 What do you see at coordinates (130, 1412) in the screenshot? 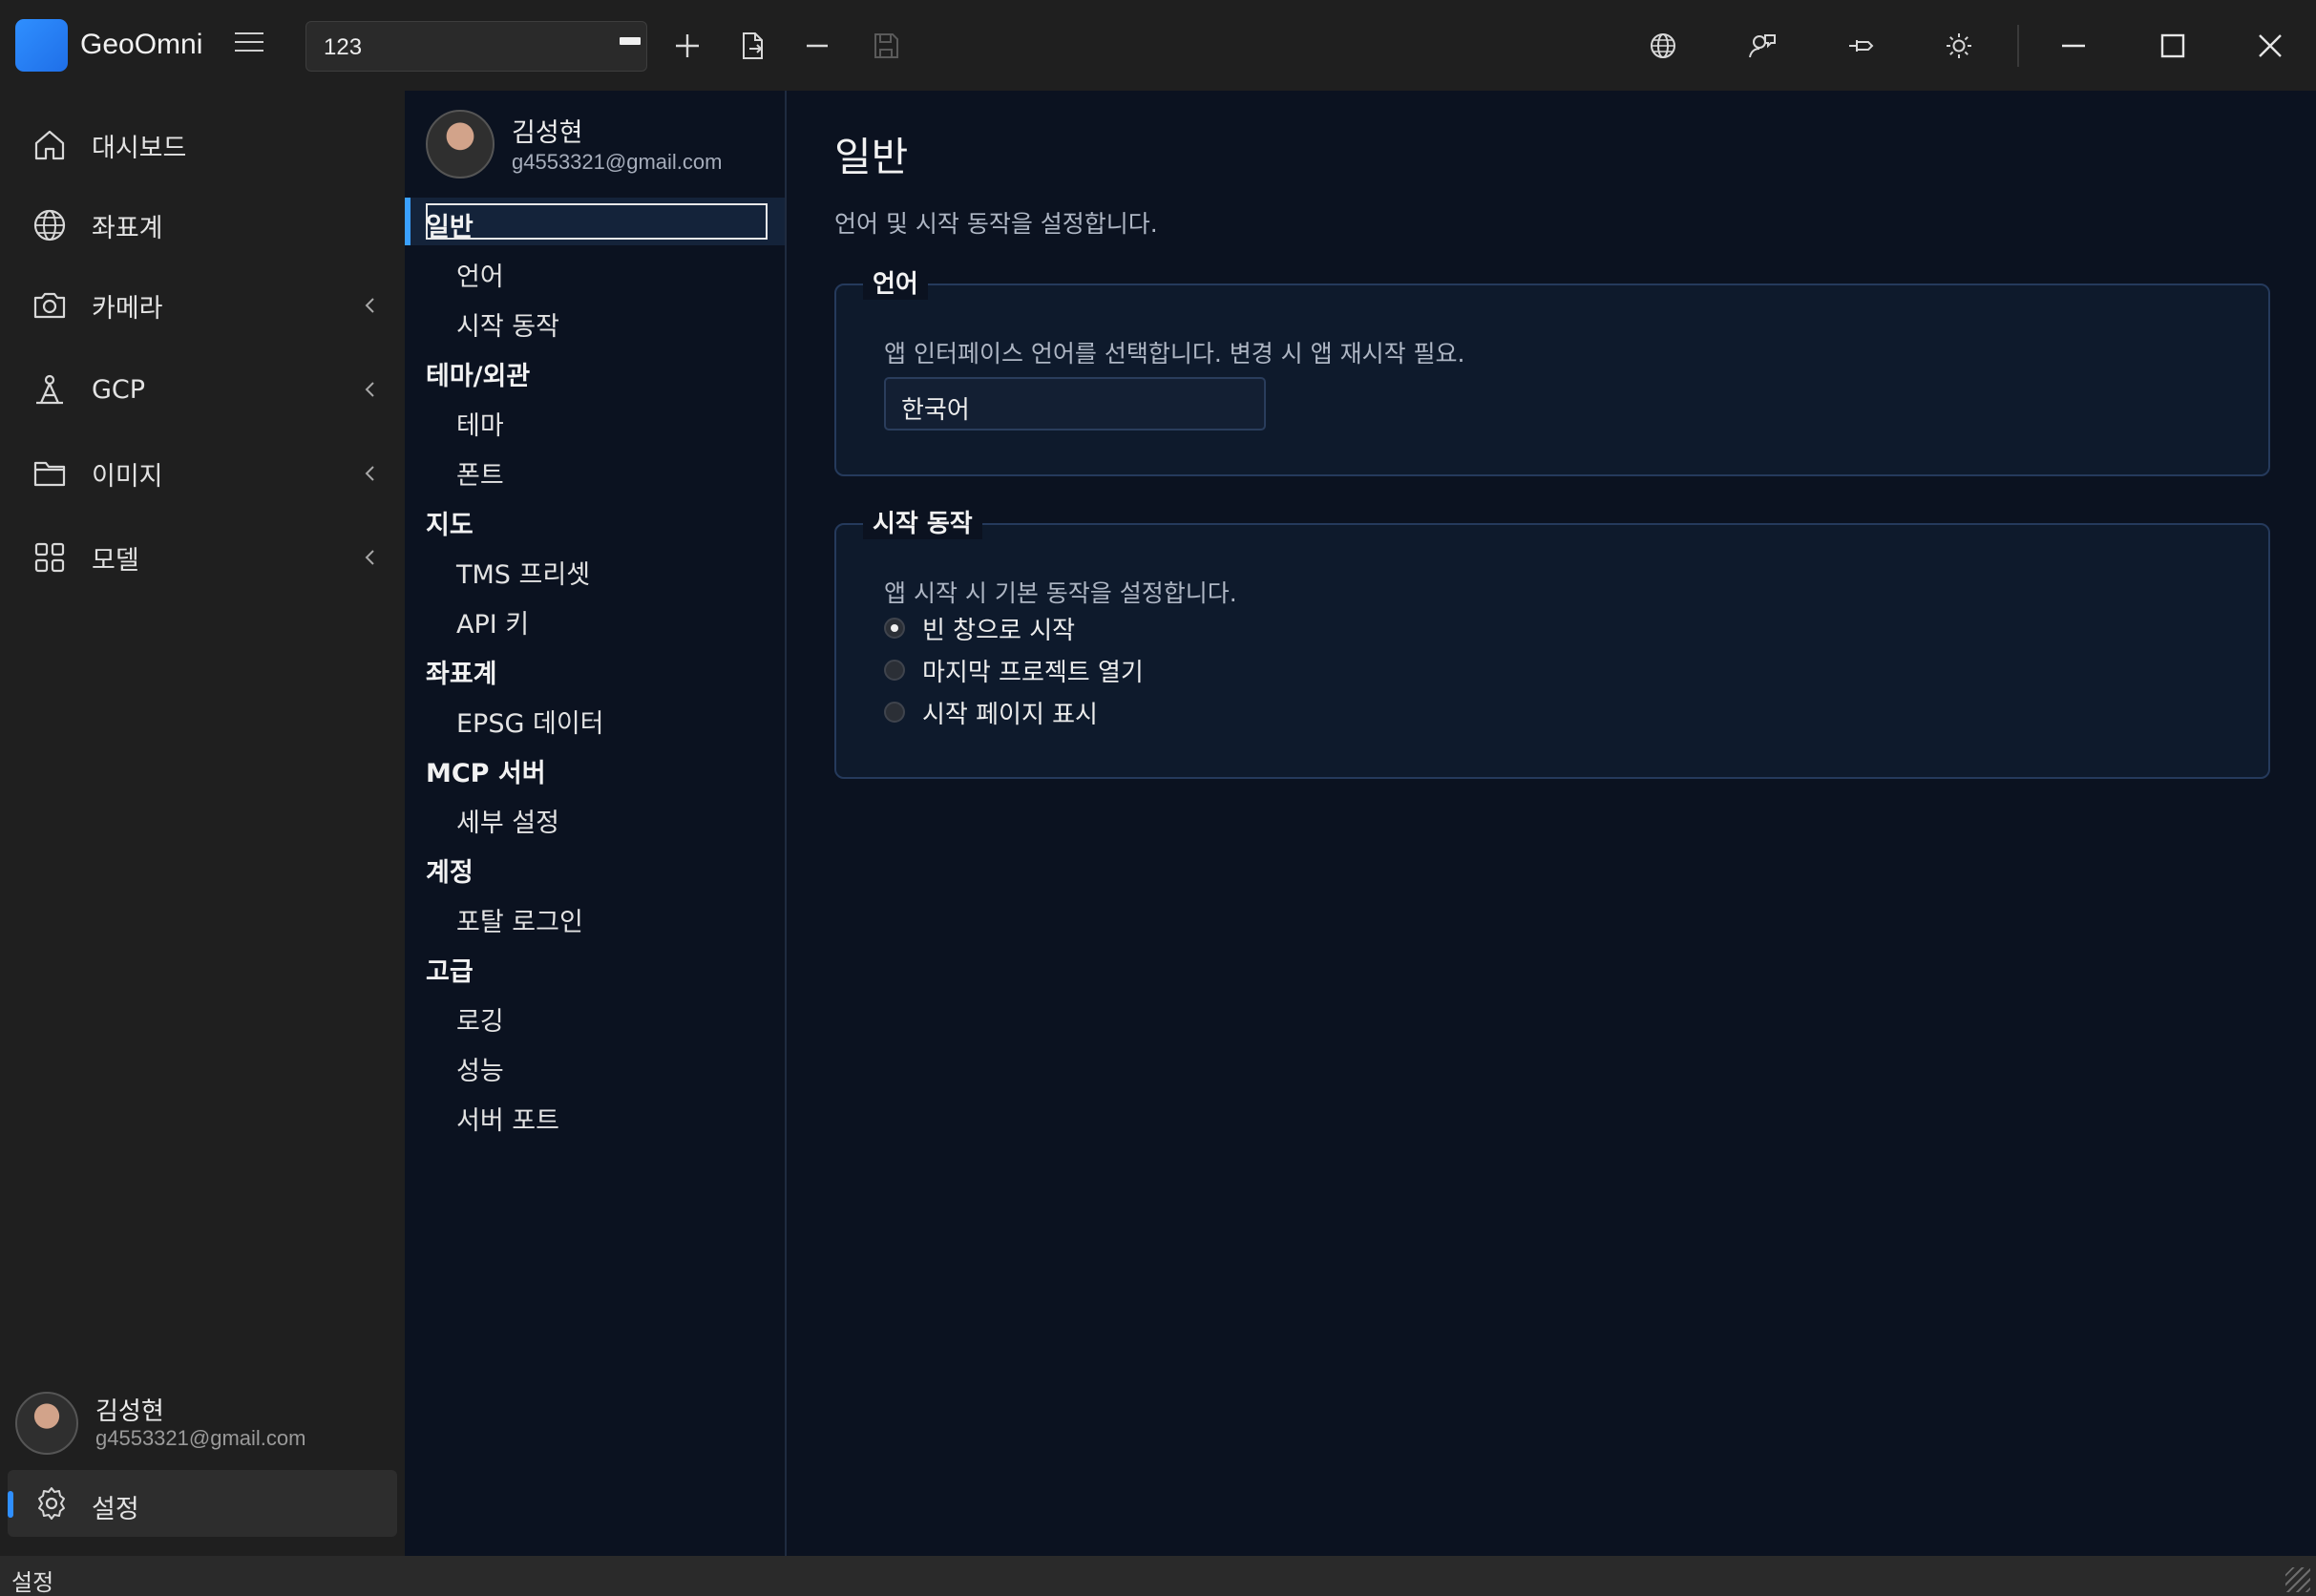
I see `user-name: 김성현` at bounding box center [130, 1412].